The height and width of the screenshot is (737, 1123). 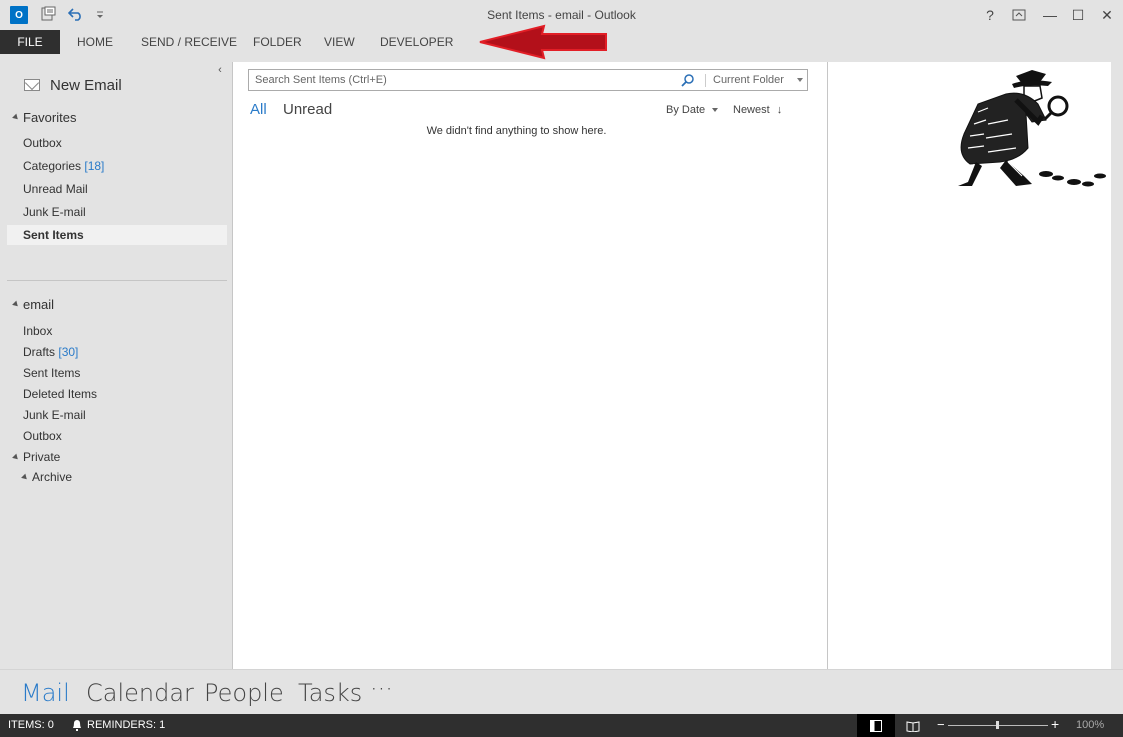 I want to click on favorite-categories: Categories [18], so click(x=63, y=166).